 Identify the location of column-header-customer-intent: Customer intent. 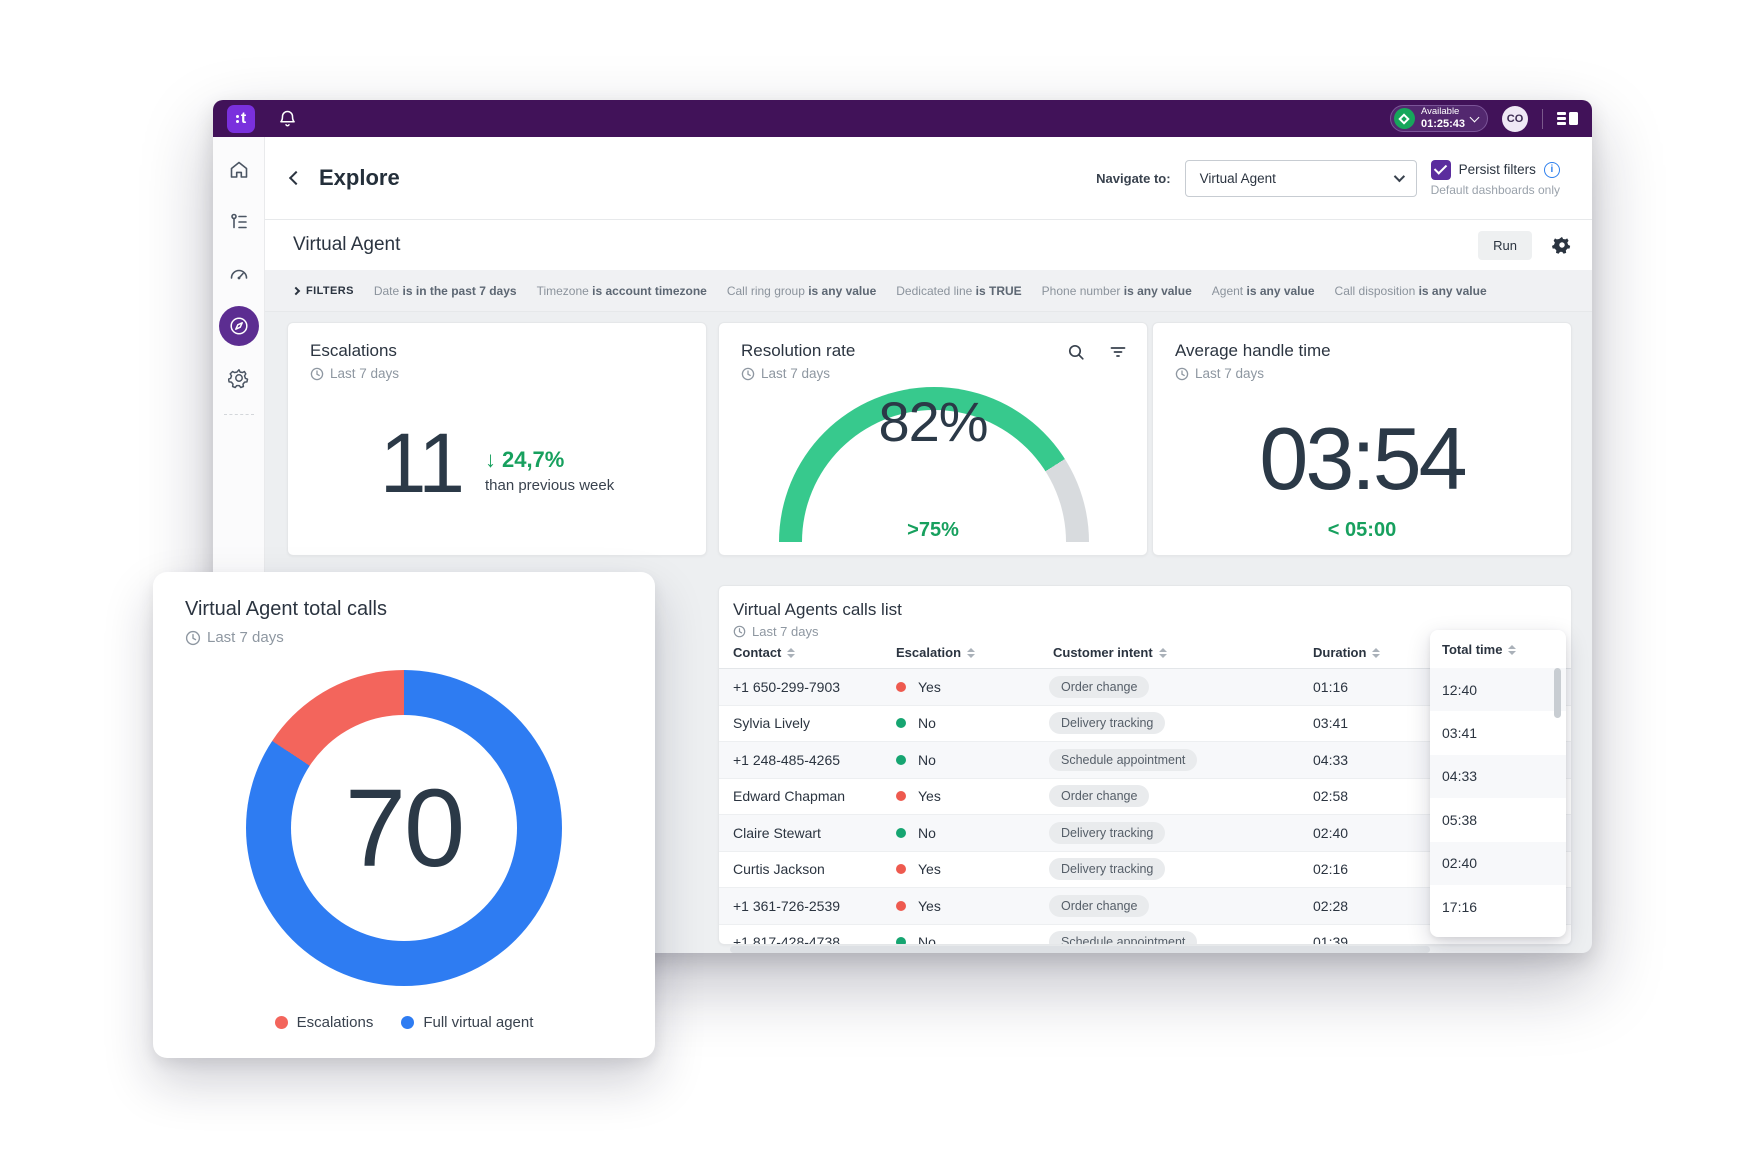
(1110, 652).